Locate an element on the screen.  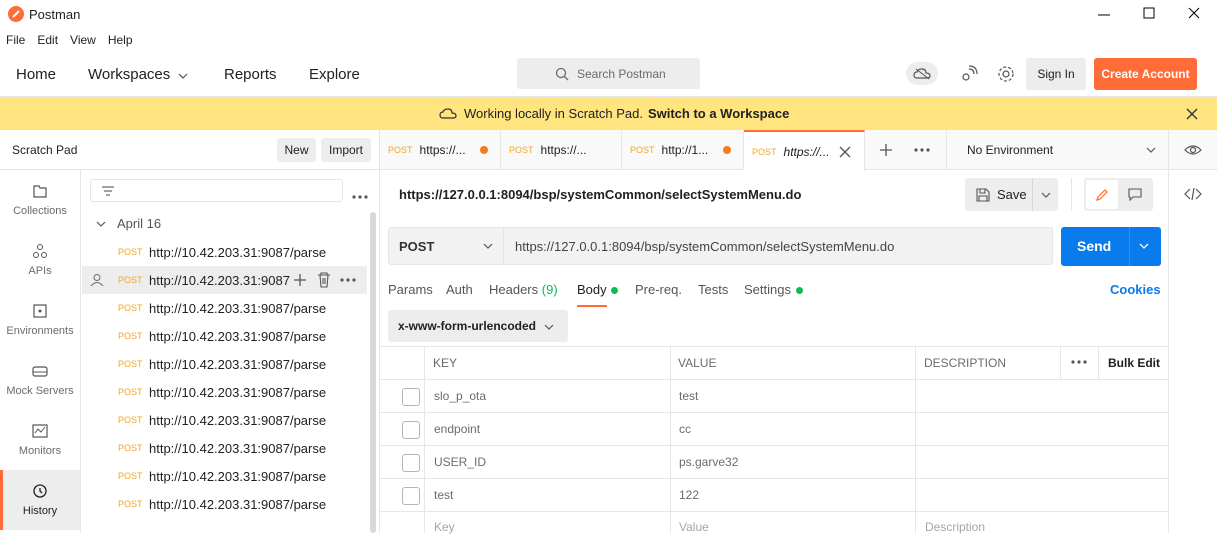
close-tab-icon is located at coordinates (845, 152).